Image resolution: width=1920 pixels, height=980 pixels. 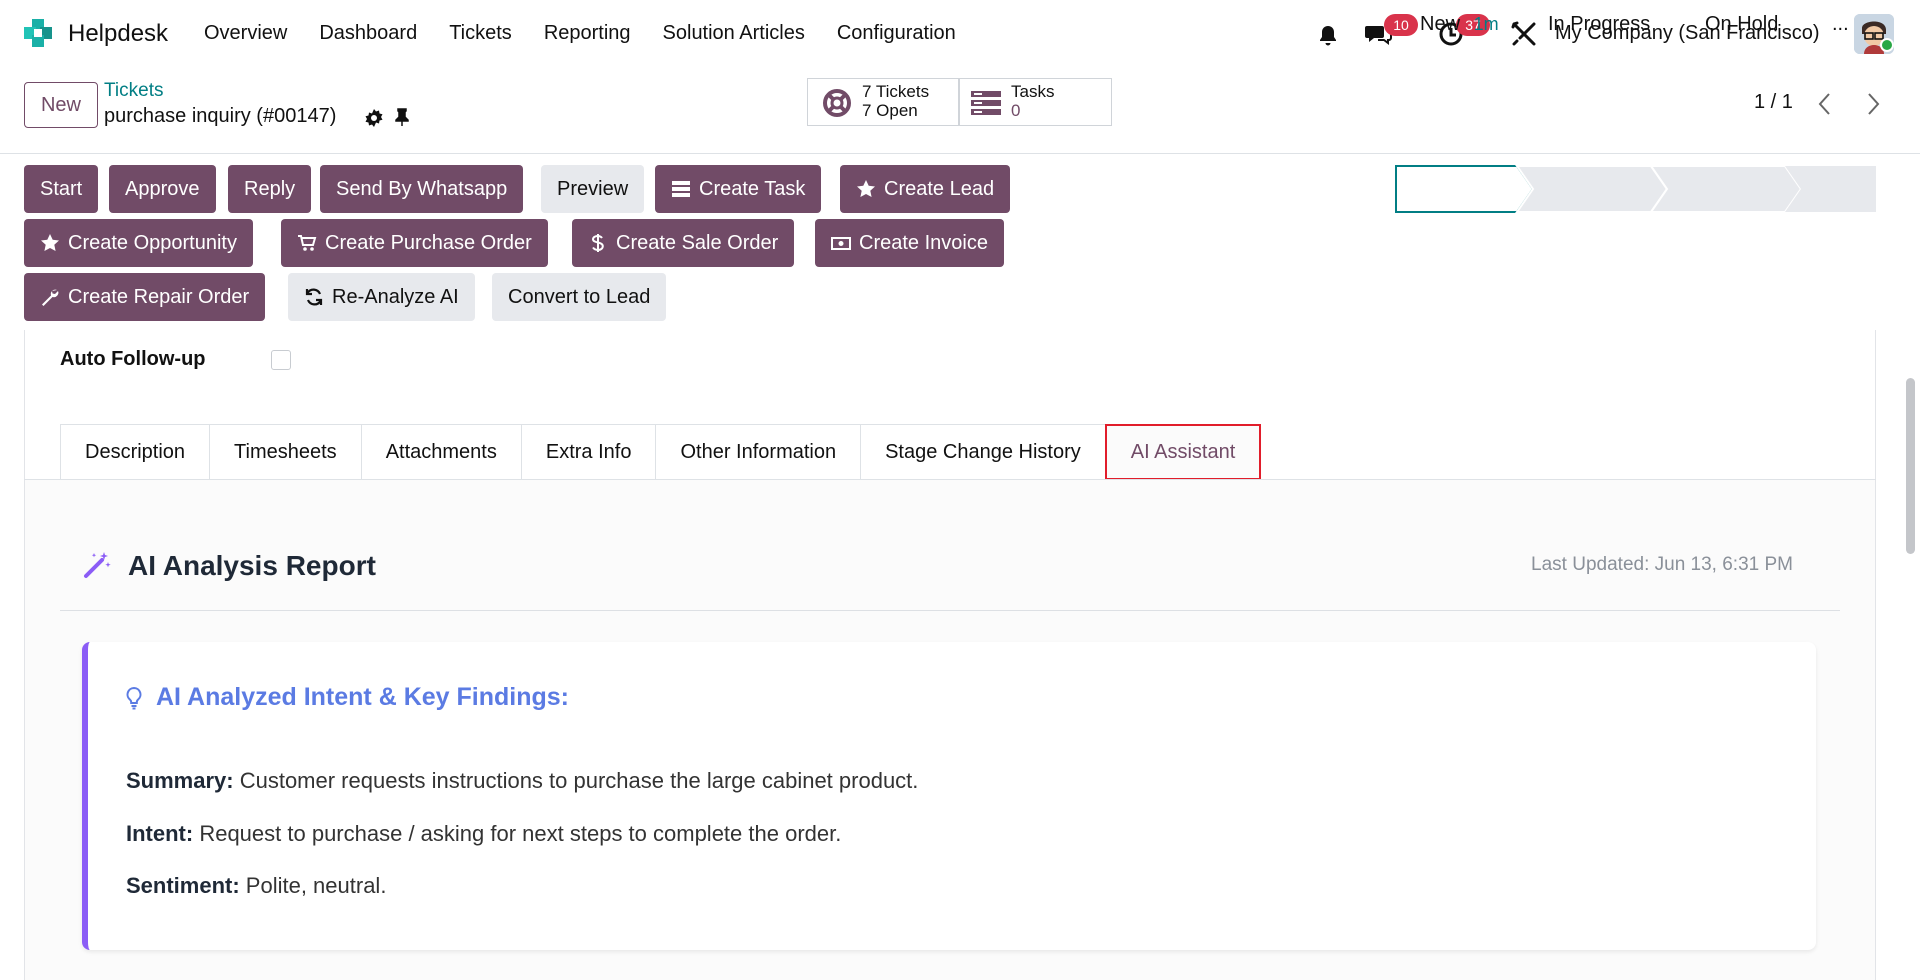 I want to click on report-last-updated: Last Updated: Jun 13, 6:31 PM, so click(x=1662, y=564).